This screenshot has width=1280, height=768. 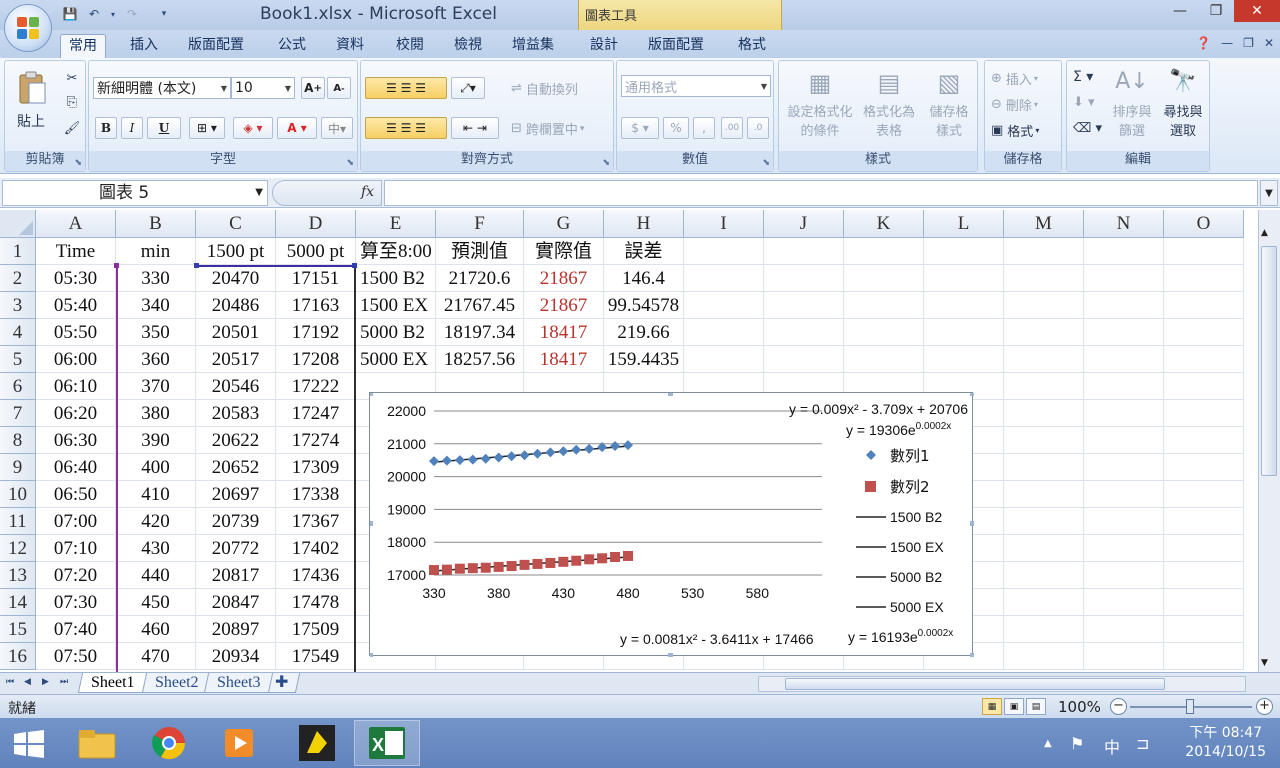 What do you see at coordinates (1204, 359) in the screenshot?
I see `cell-o5` at bounding box center [1204, 359].